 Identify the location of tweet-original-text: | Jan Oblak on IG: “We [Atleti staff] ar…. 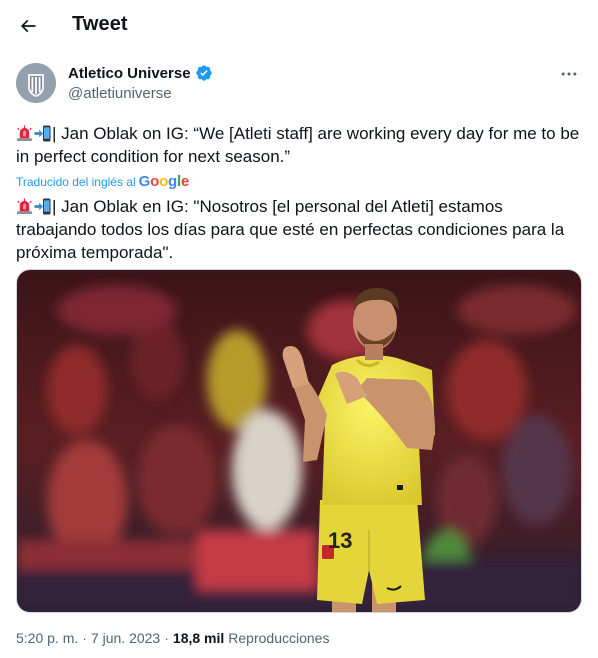
(299, 145).